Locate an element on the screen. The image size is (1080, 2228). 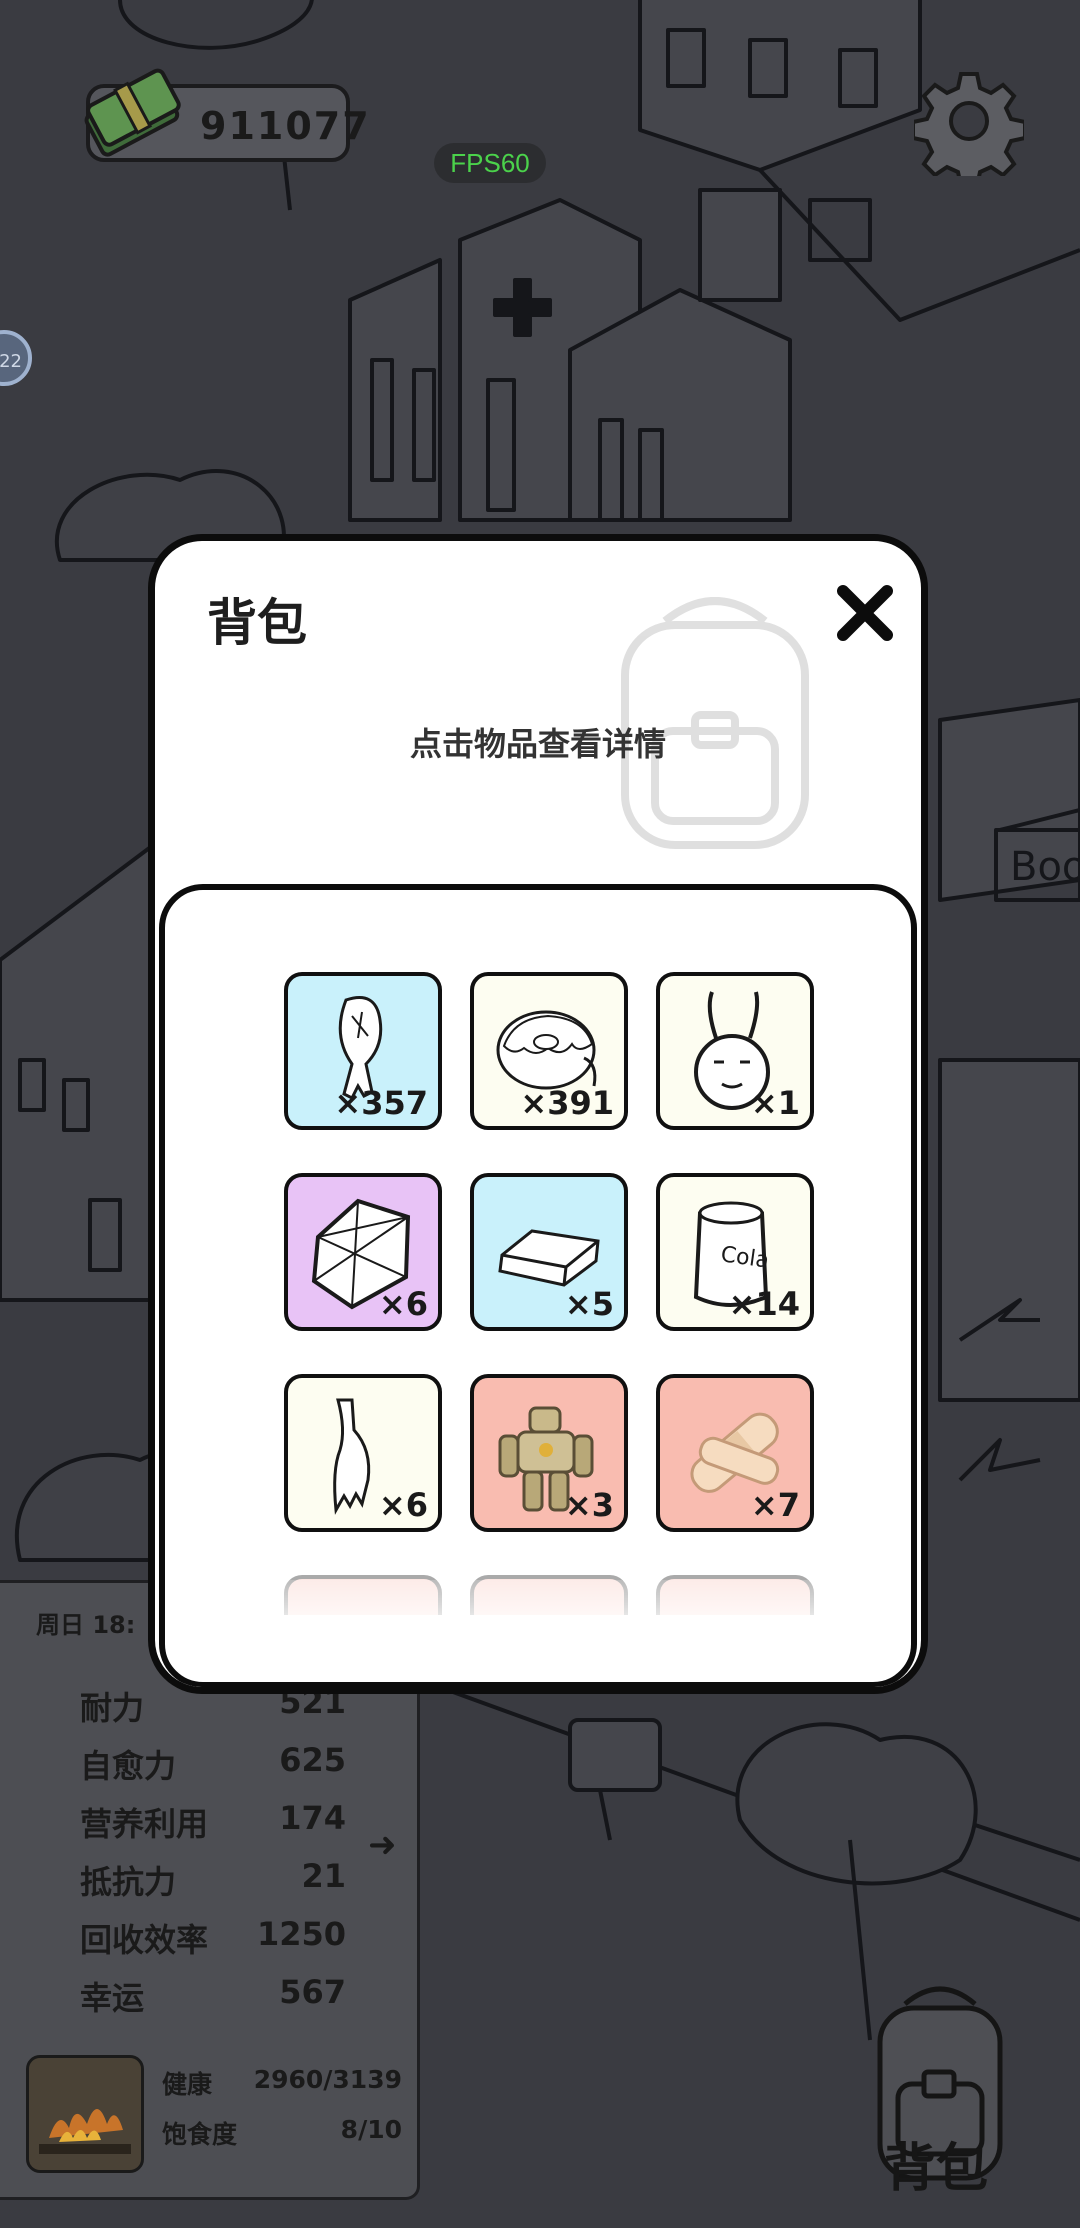
stat-row: 抵抗力 21 is located at coordinates (213, 1882).